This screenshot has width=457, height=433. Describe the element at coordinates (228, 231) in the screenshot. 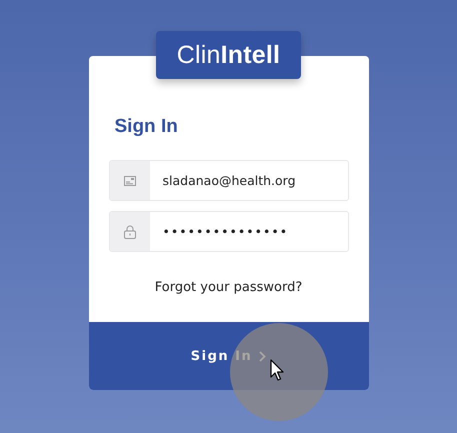

I see `password-field: •••••••••••••••` at that location.